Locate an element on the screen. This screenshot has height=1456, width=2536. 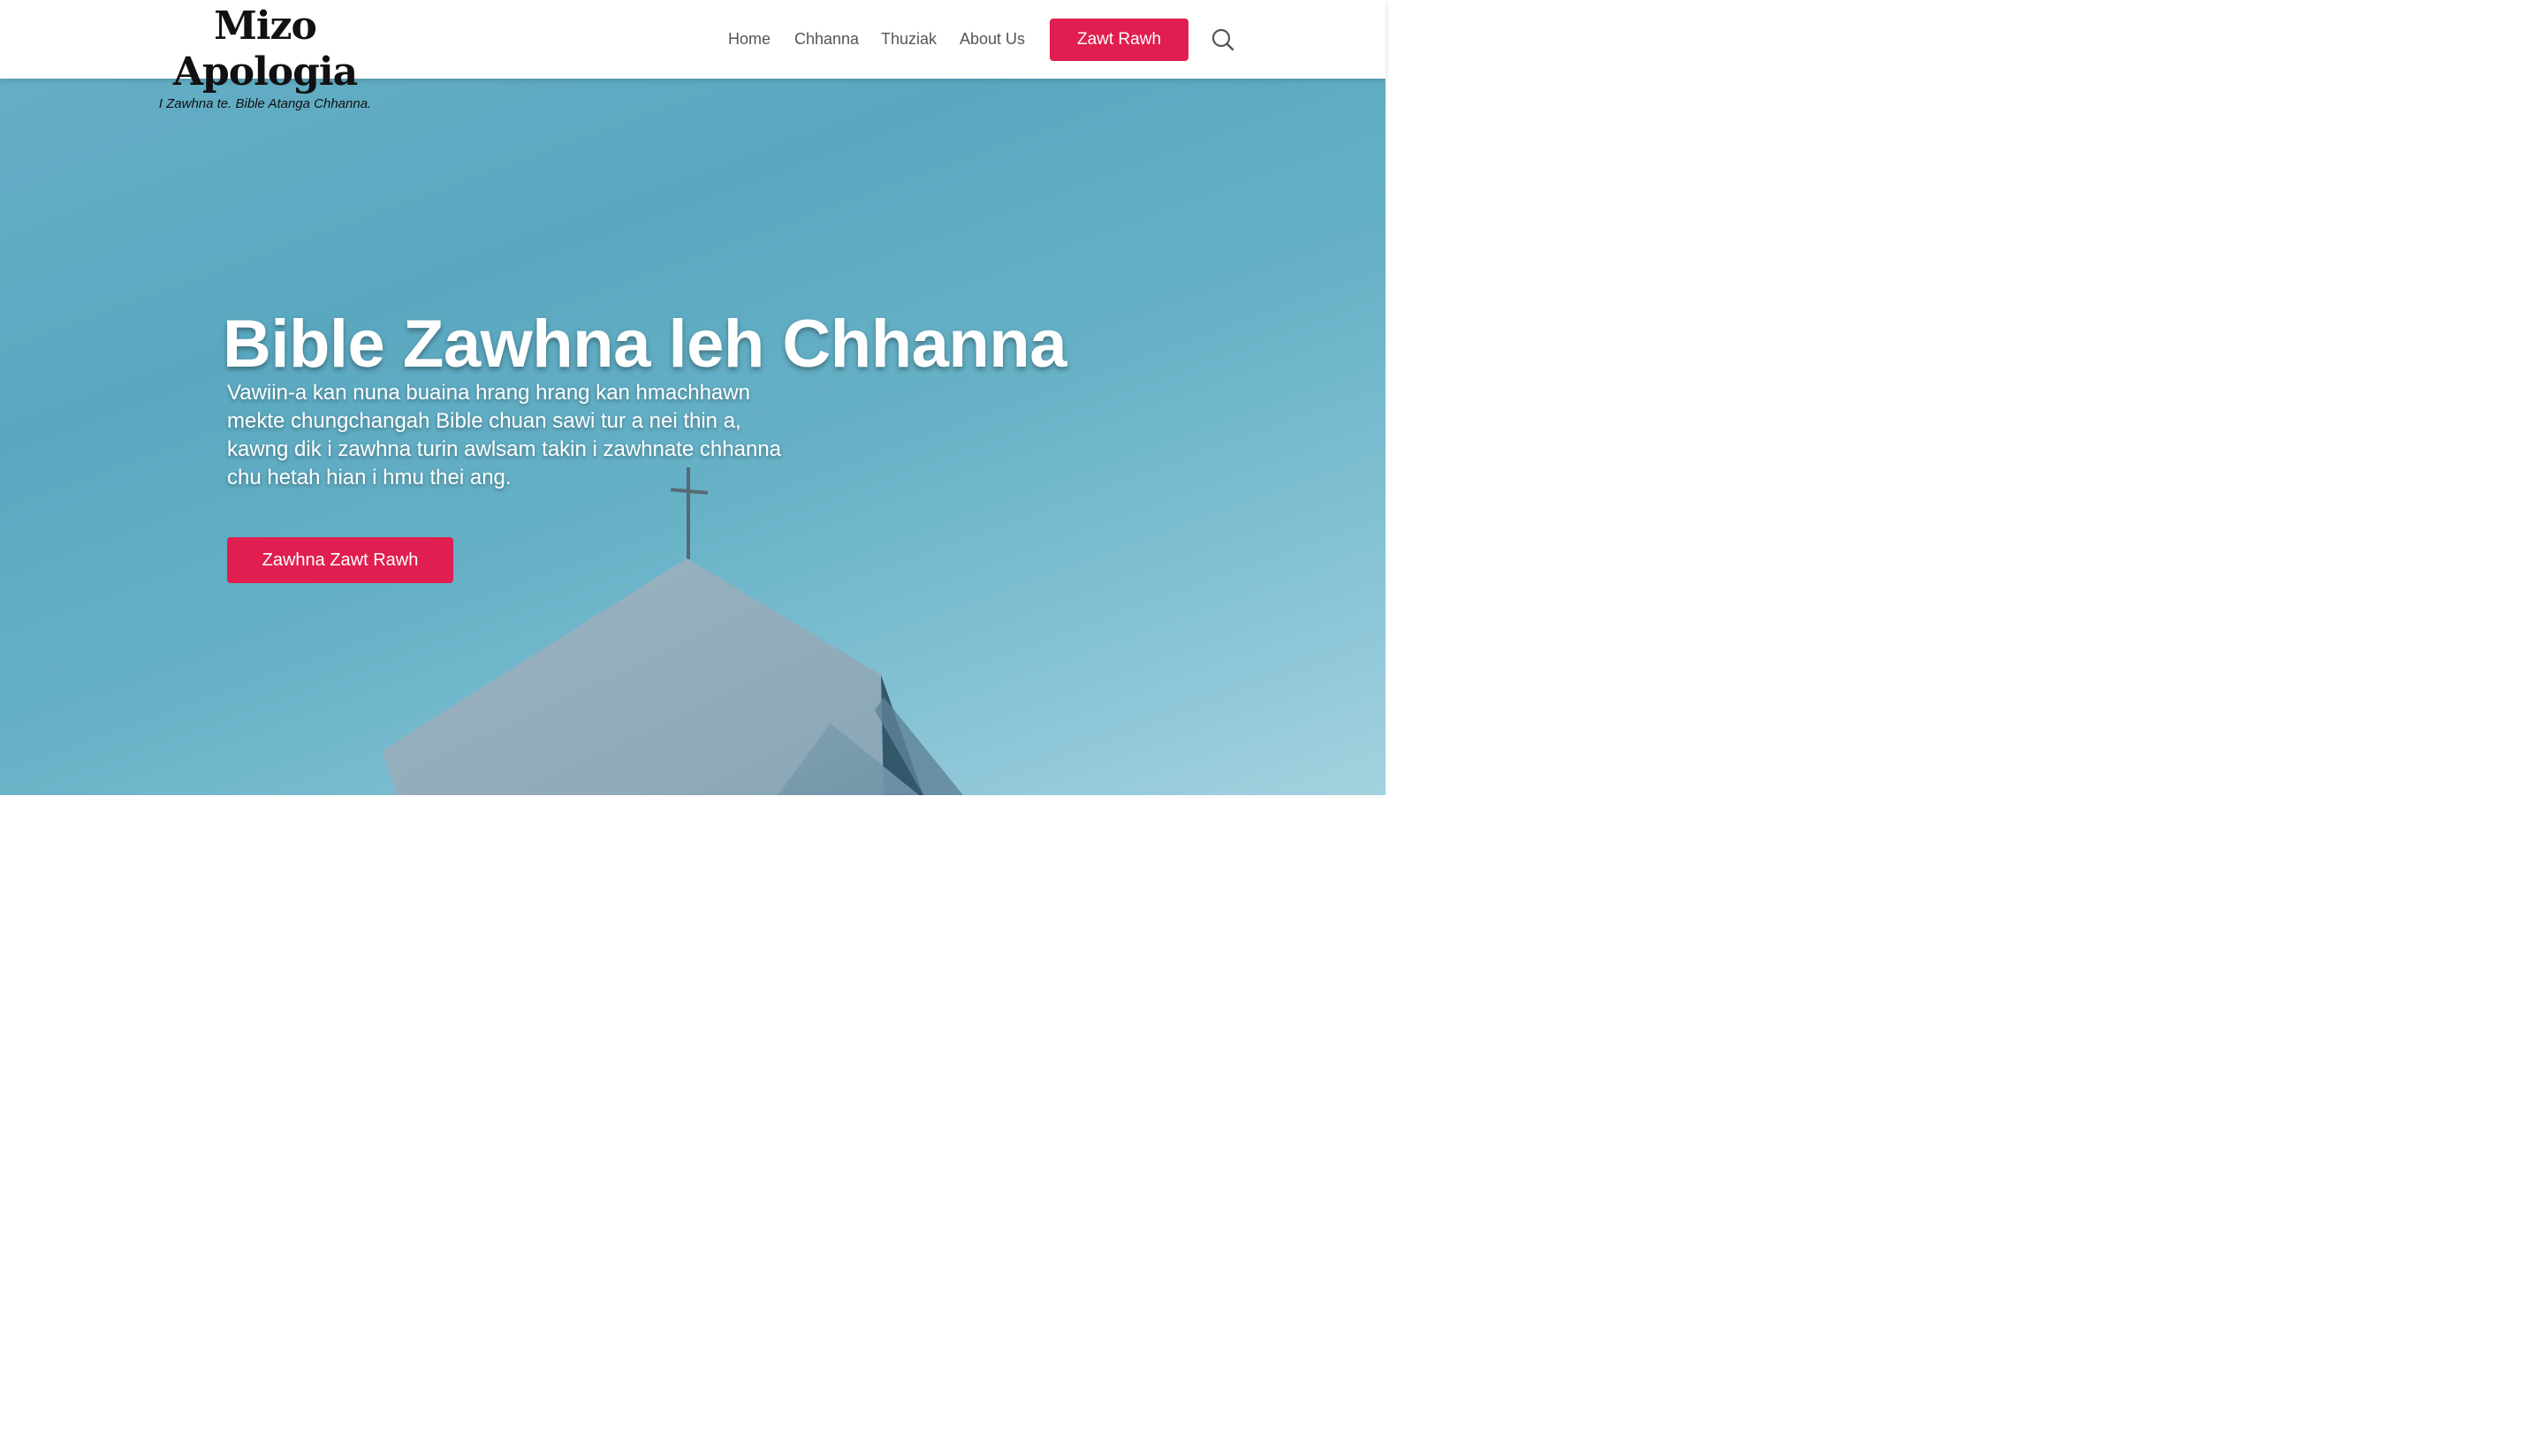
ask-question-hero-button: Zawhna Zawt Rawh is located at coordinates (340, 560).